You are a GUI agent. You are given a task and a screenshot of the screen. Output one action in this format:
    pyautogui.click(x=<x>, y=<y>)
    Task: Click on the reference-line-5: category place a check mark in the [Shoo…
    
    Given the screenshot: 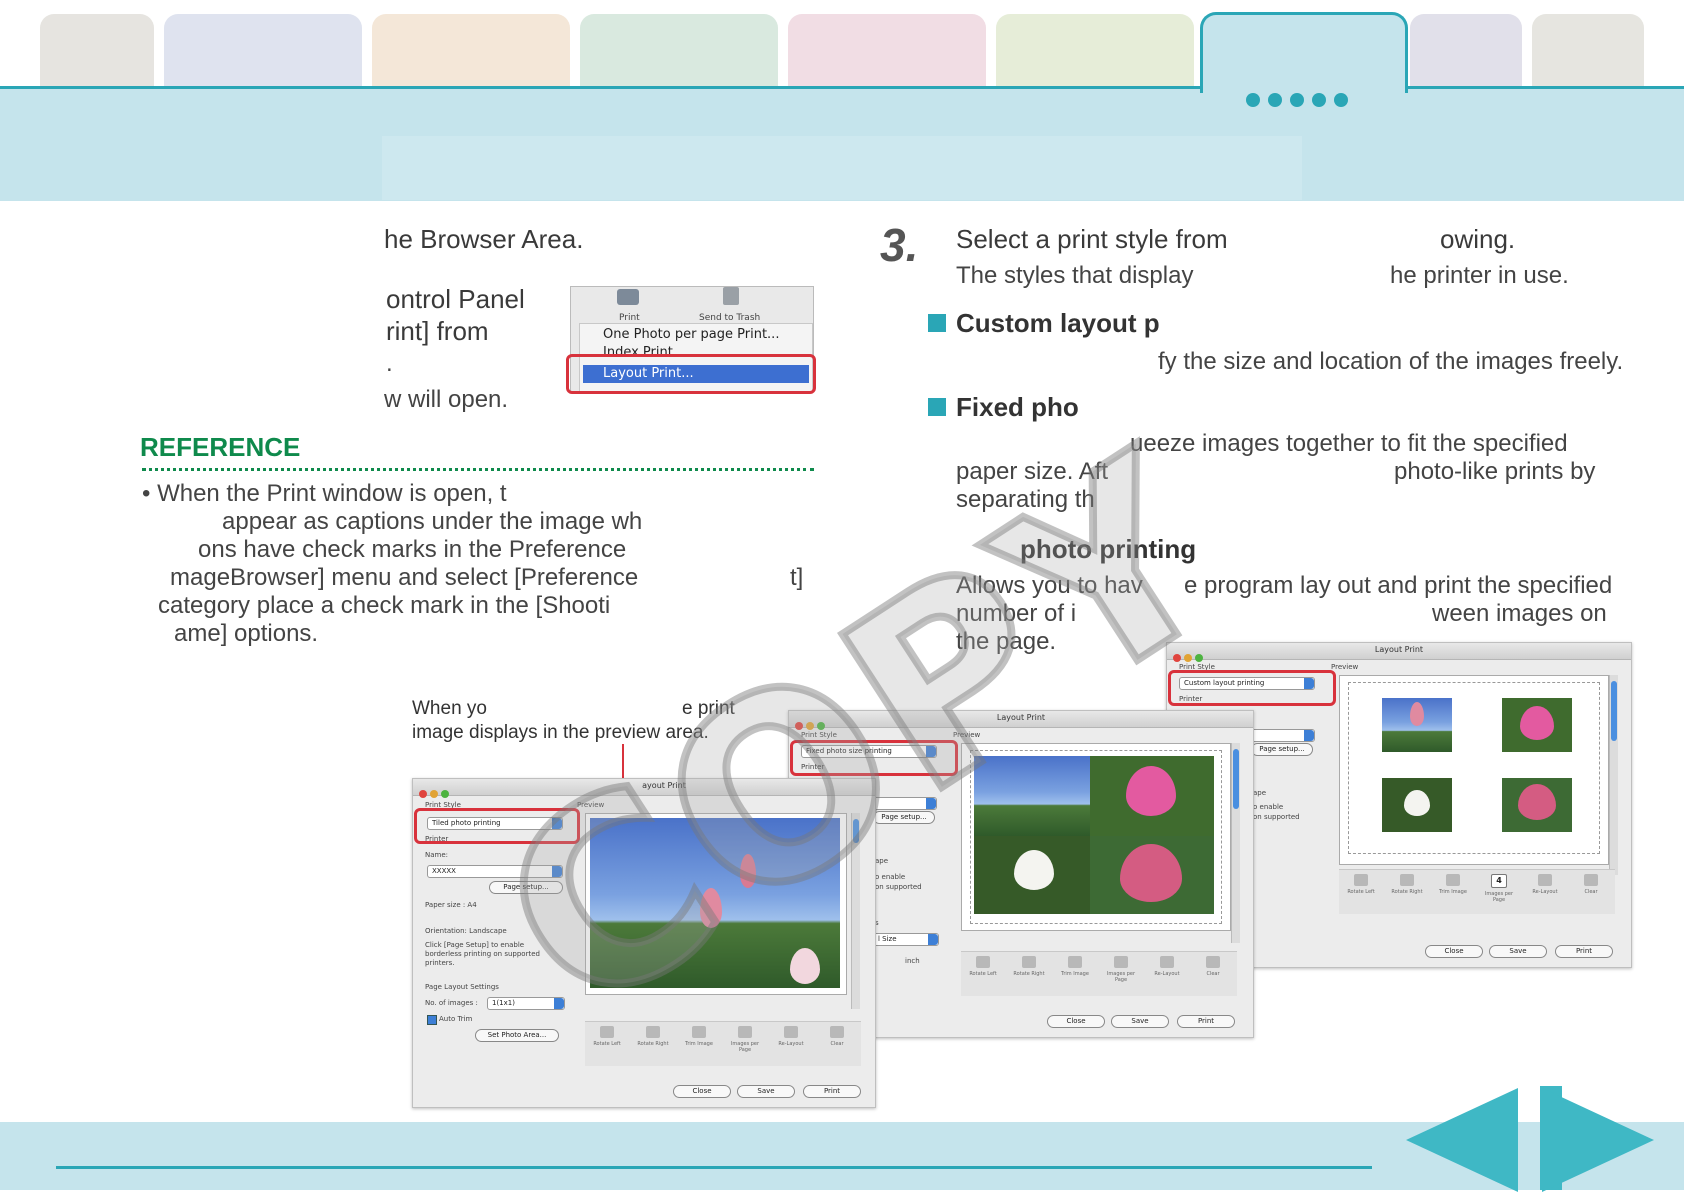 What is the action you would take?
    pyautogui.click(x=384, y=605)
    